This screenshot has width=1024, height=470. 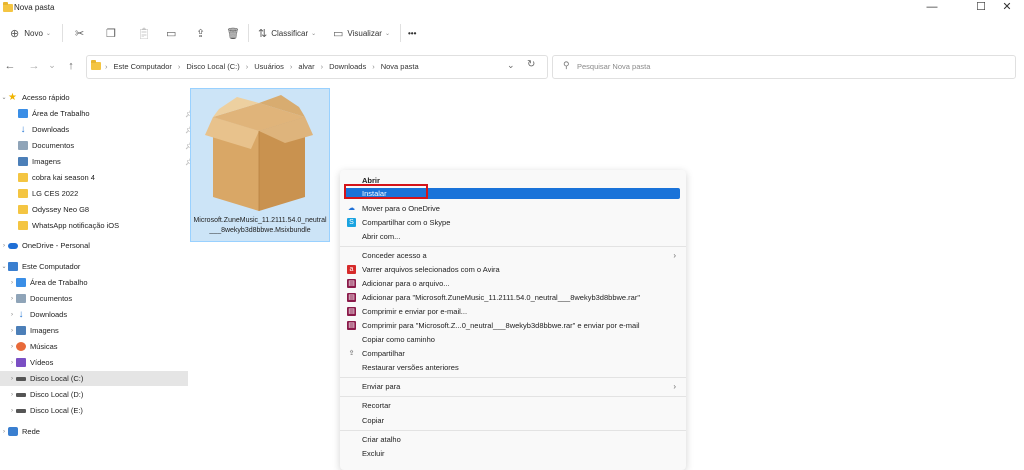 I want to click on menu-item-label: Excluir, so click(x=373, y=453).